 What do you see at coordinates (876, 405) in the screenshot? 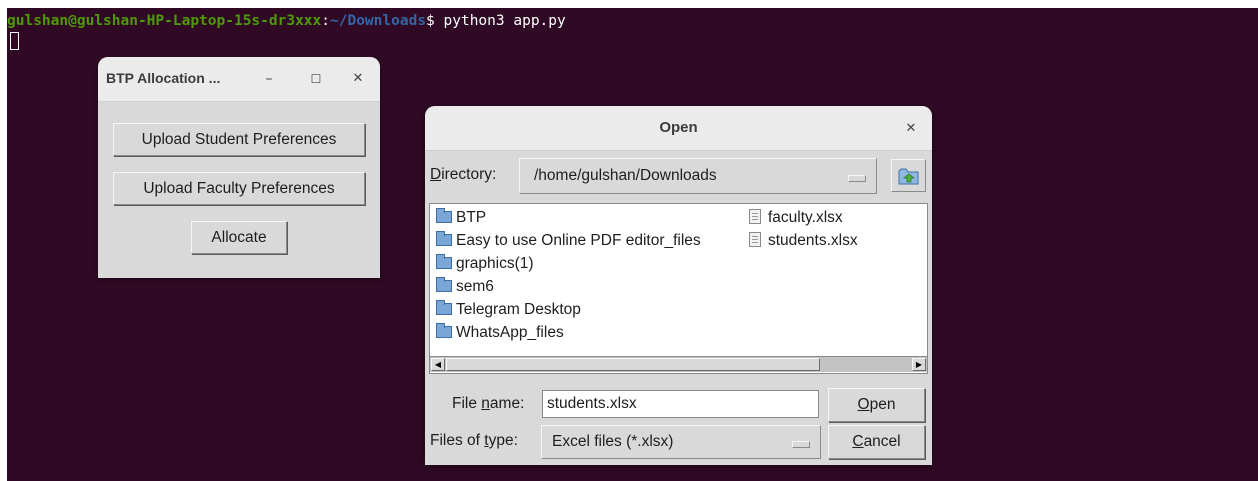
I see `open-button: Open` at bounding box center [876, 405].